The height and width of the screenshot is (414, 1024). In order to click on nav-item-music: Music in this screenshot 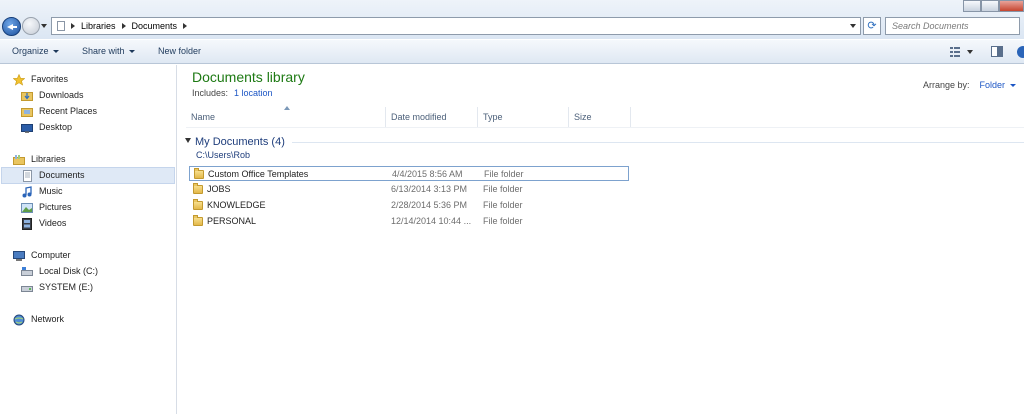, I will do `click(42, 191)`.